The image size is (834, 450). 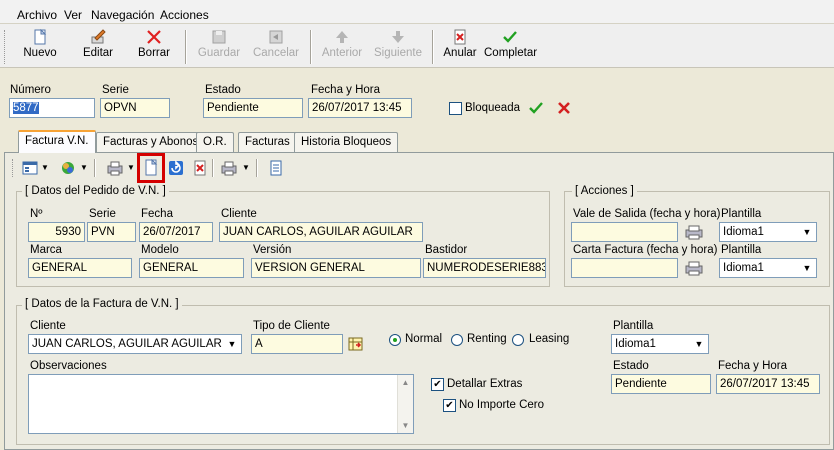 I want to click on tab-or: O.R., so click(x=215, y=142).